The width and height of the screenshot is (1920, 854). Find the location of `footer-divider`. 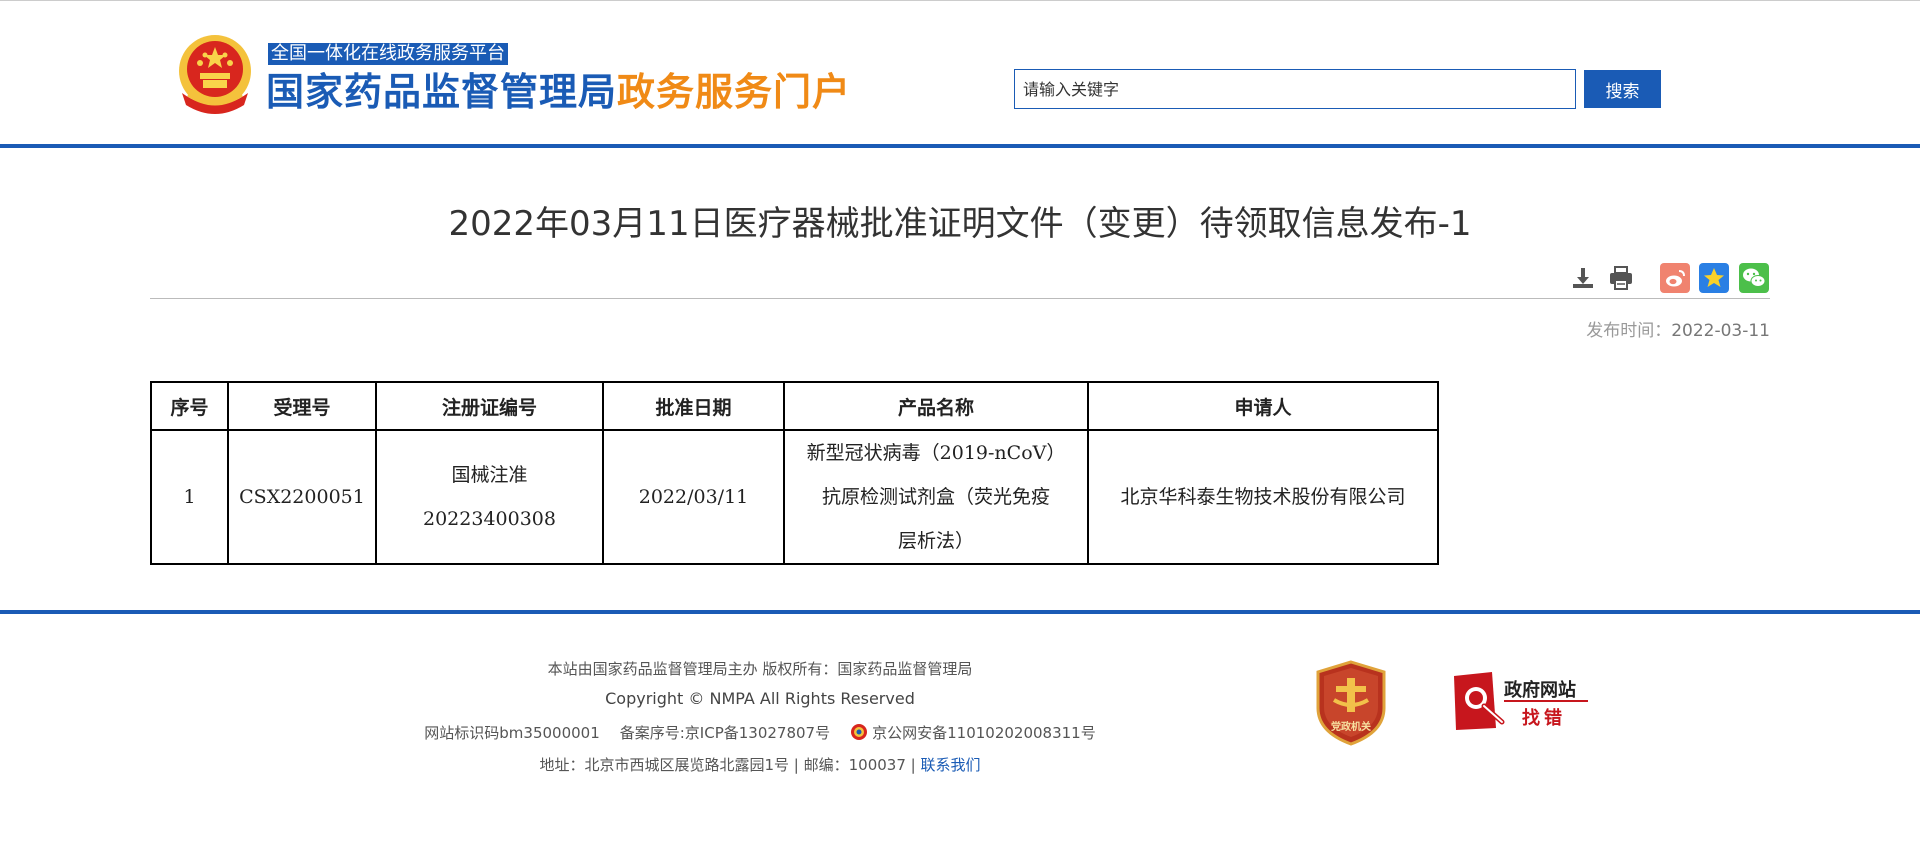

footer-divider is located at coordinates (960, 612).